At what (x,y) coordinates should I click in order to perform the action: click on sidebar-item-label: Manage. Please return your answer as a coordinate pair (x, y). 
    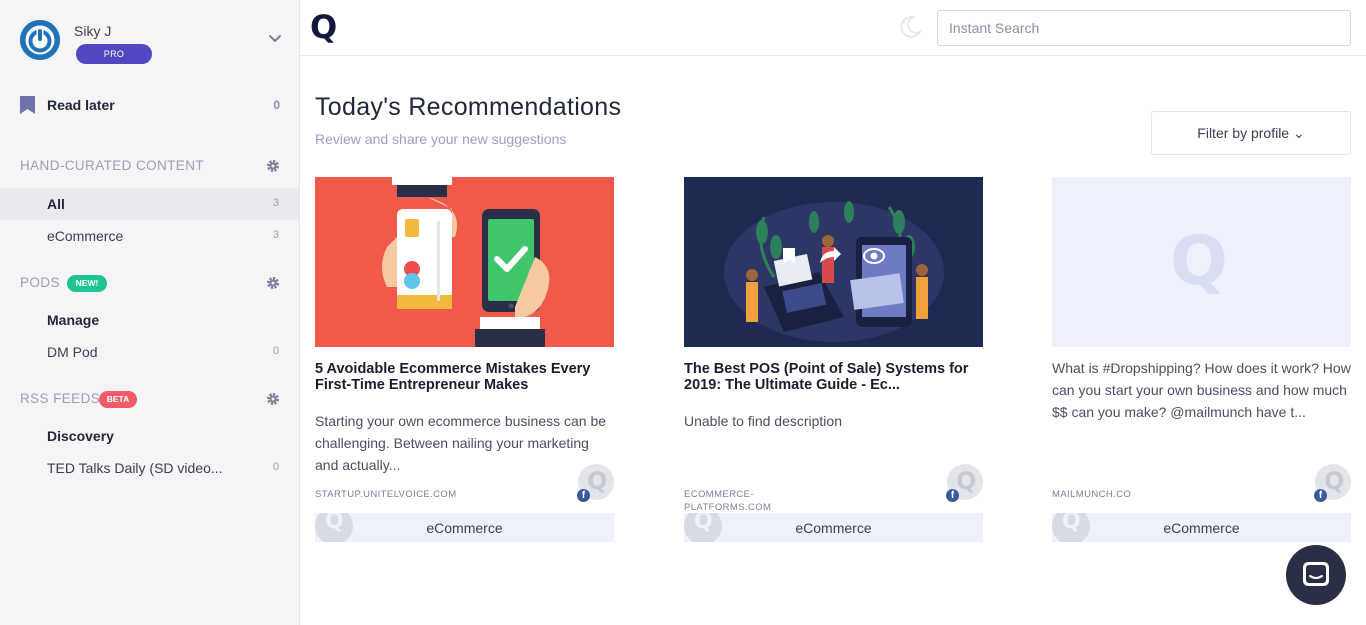
    Looking at the image, I should click on (73, 320).